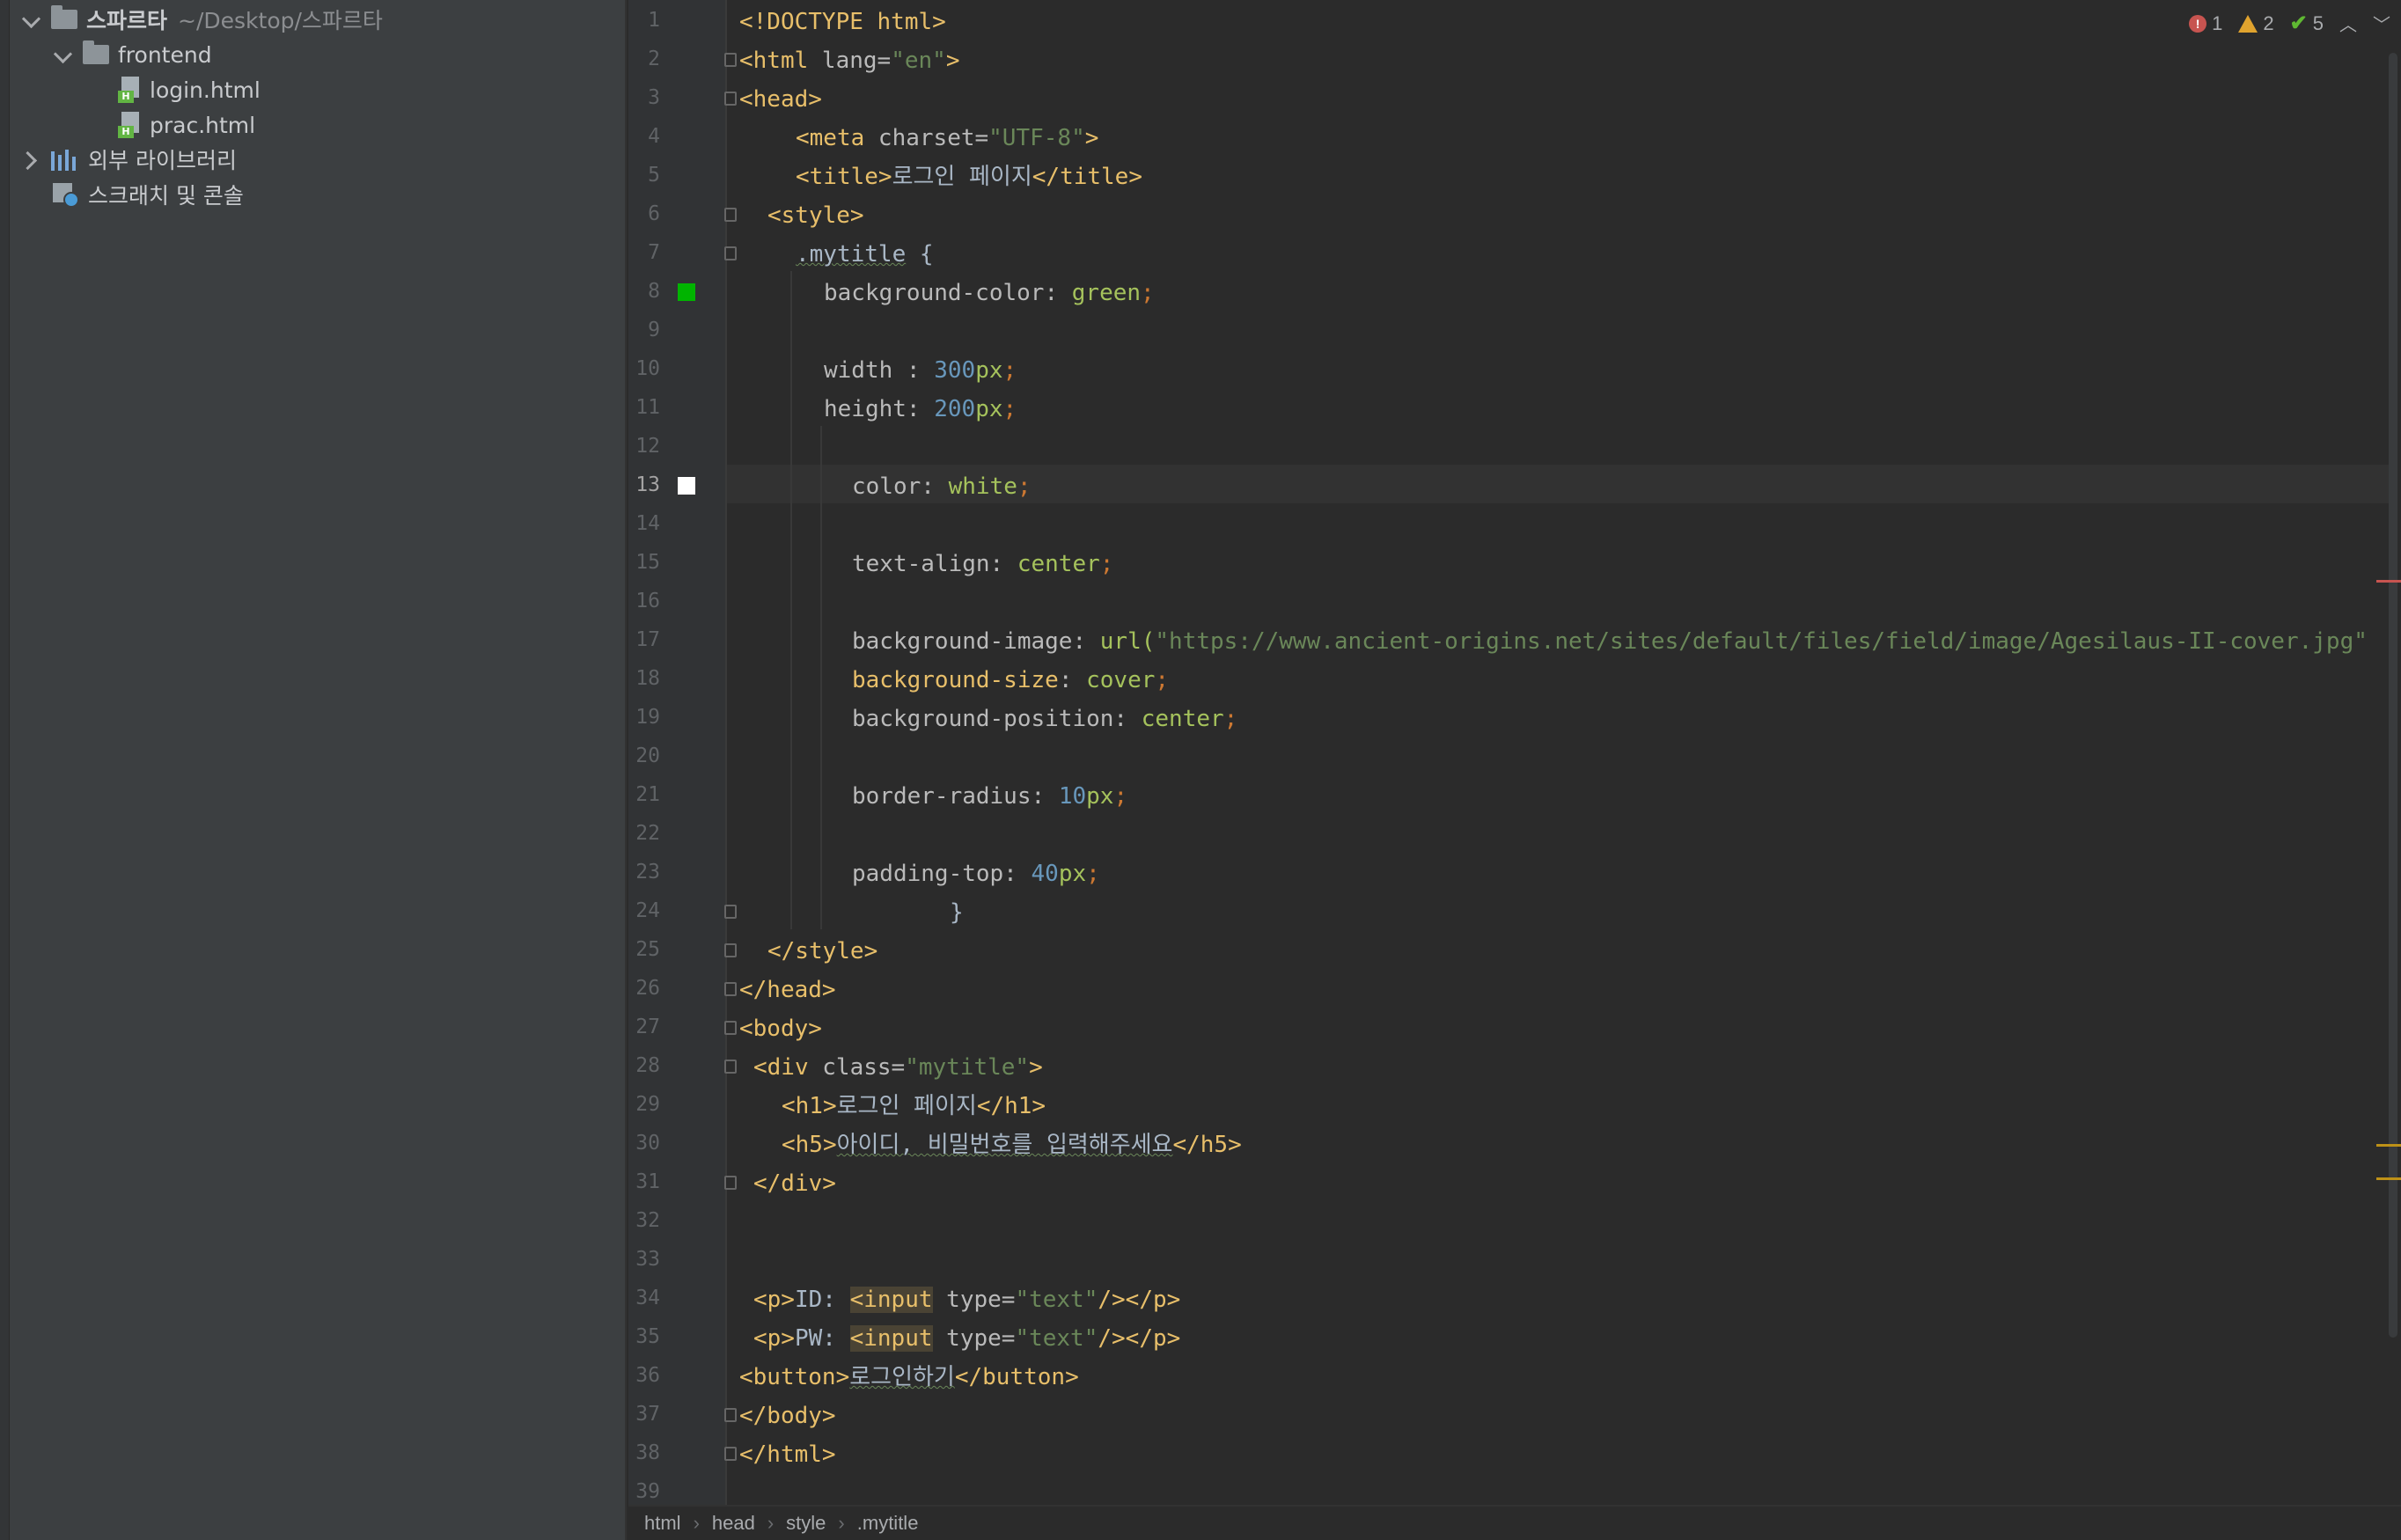 The width and height of the screenshot is (2401, 1540). What do you see at coordinates (647, 639) in the screenshot?
I see `line-number: 17` at bounding box center [647, 639].